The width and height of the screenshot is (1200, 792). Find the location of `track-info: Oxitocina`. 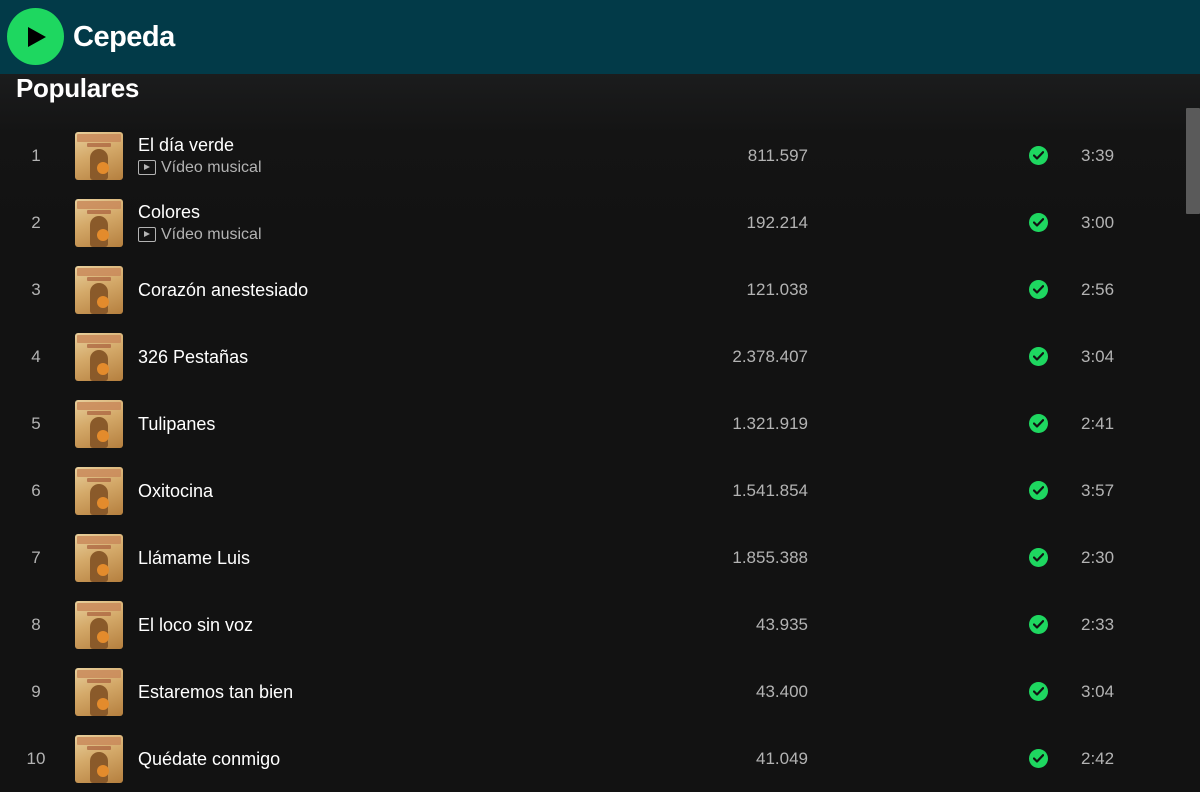

track-info: Oxitocina is located at coordinates (363, 490).